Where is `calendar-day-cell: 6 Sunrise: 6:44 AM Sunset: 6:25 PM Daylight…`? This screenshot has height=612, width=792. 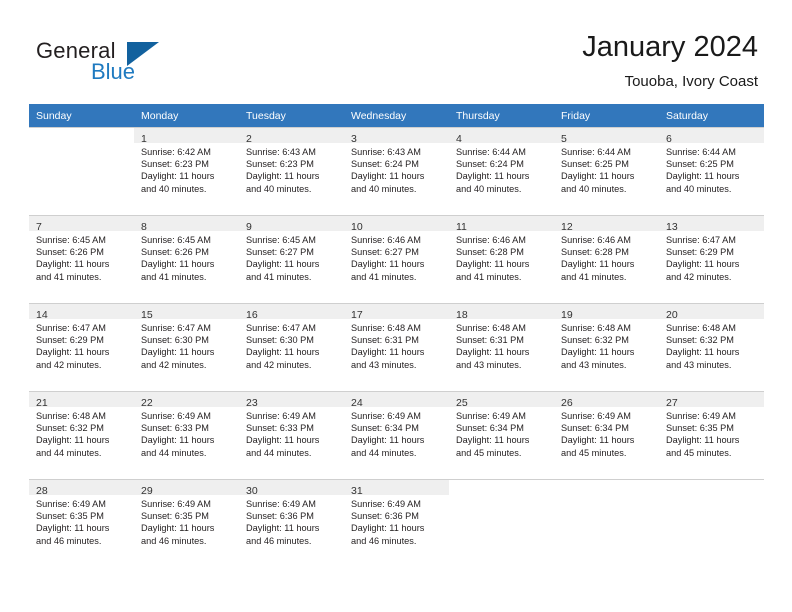
calendar-day-cell: 6 Sunrise: 6:44 AM Sunset: 6:25 PM Daylight… is located at coordinates (711, 171).